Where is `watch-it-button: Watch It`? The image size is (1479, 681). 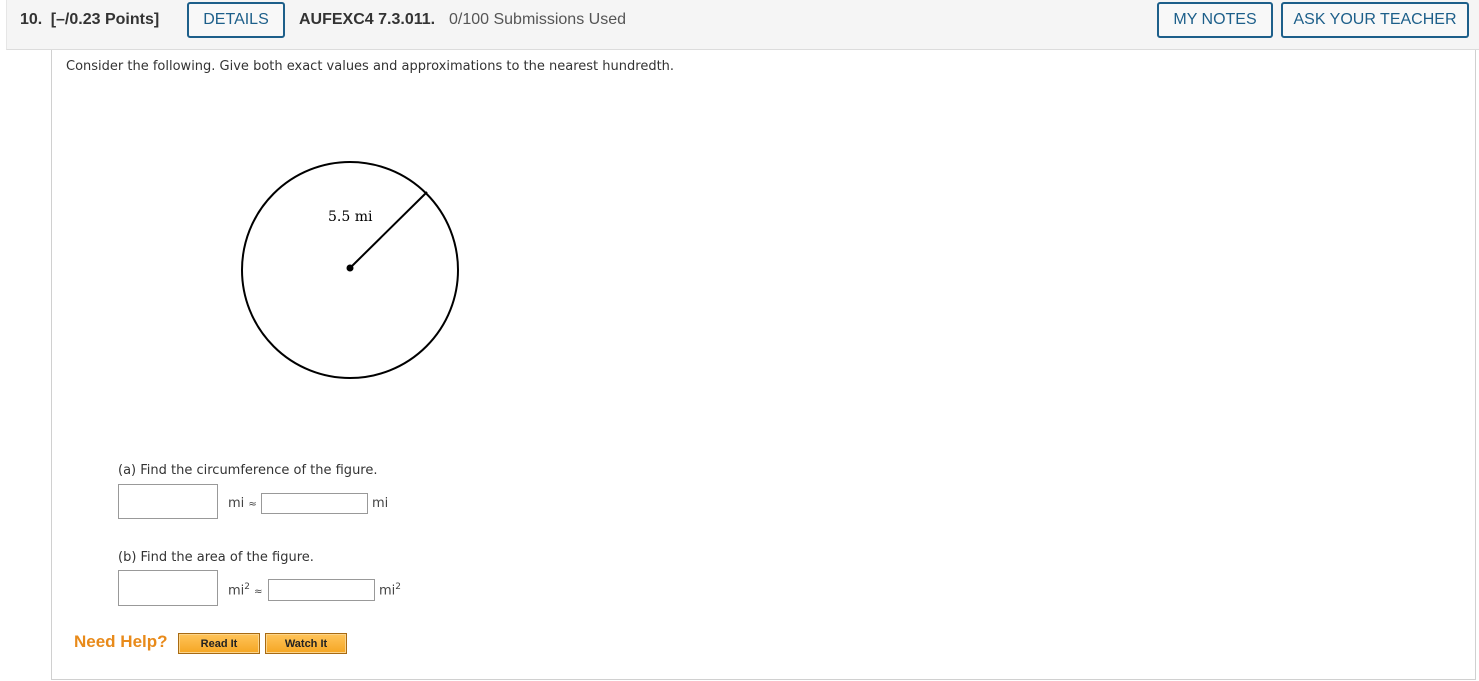
watch-it-button: Watch It is located at coordinates (306, 643).